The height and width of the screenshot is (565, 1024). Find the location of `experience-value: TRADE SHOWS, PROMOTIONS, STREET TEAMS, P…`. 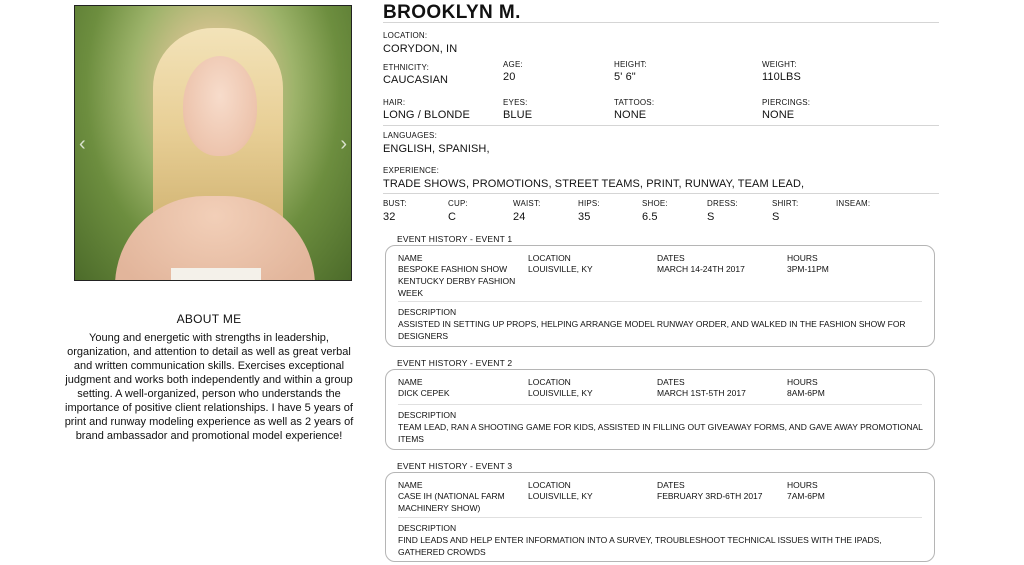

experience-value: TRADE SHOWS, PROMOTIONS, STREET TEAMS, P… is located at coordinates (594, 184).